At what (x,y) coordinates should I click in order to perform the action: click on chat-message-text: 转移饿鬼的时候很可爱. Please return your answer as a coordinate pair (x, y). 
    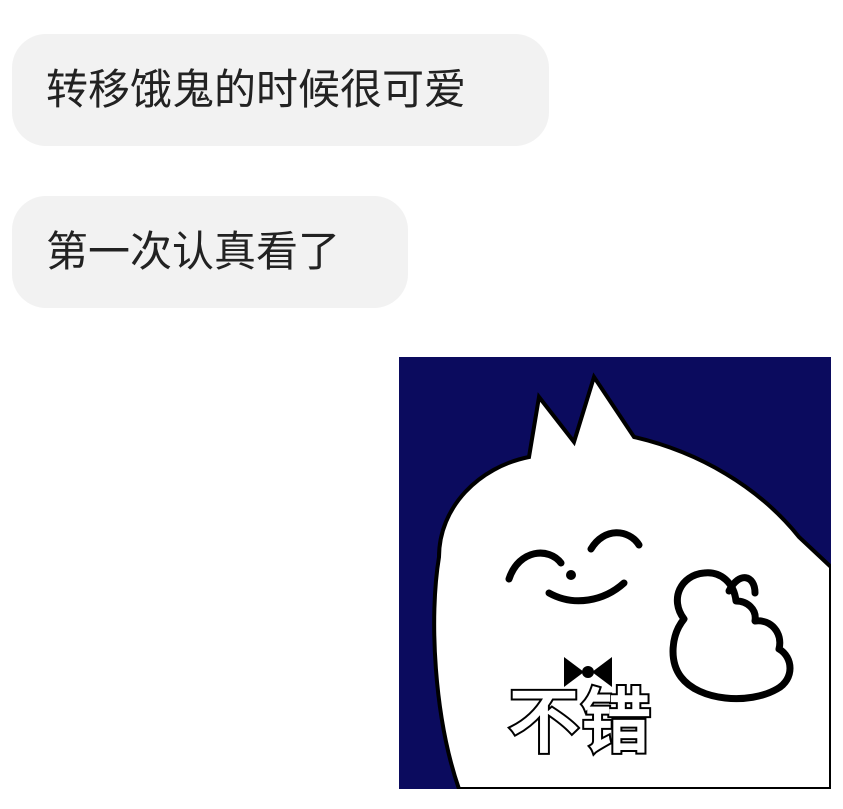
    Looking at the image, I should click on (256, 89).